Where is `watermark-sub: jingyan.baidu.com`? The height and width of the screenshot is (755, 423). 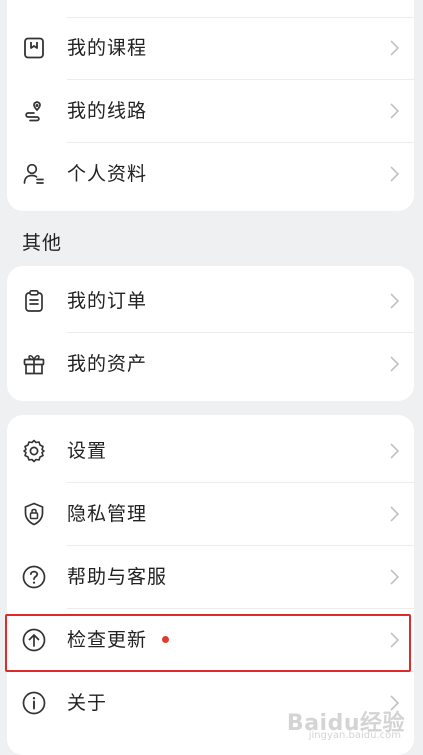 watermark-sub: jingyan.baidu.com is located at coordinates (354, 735).